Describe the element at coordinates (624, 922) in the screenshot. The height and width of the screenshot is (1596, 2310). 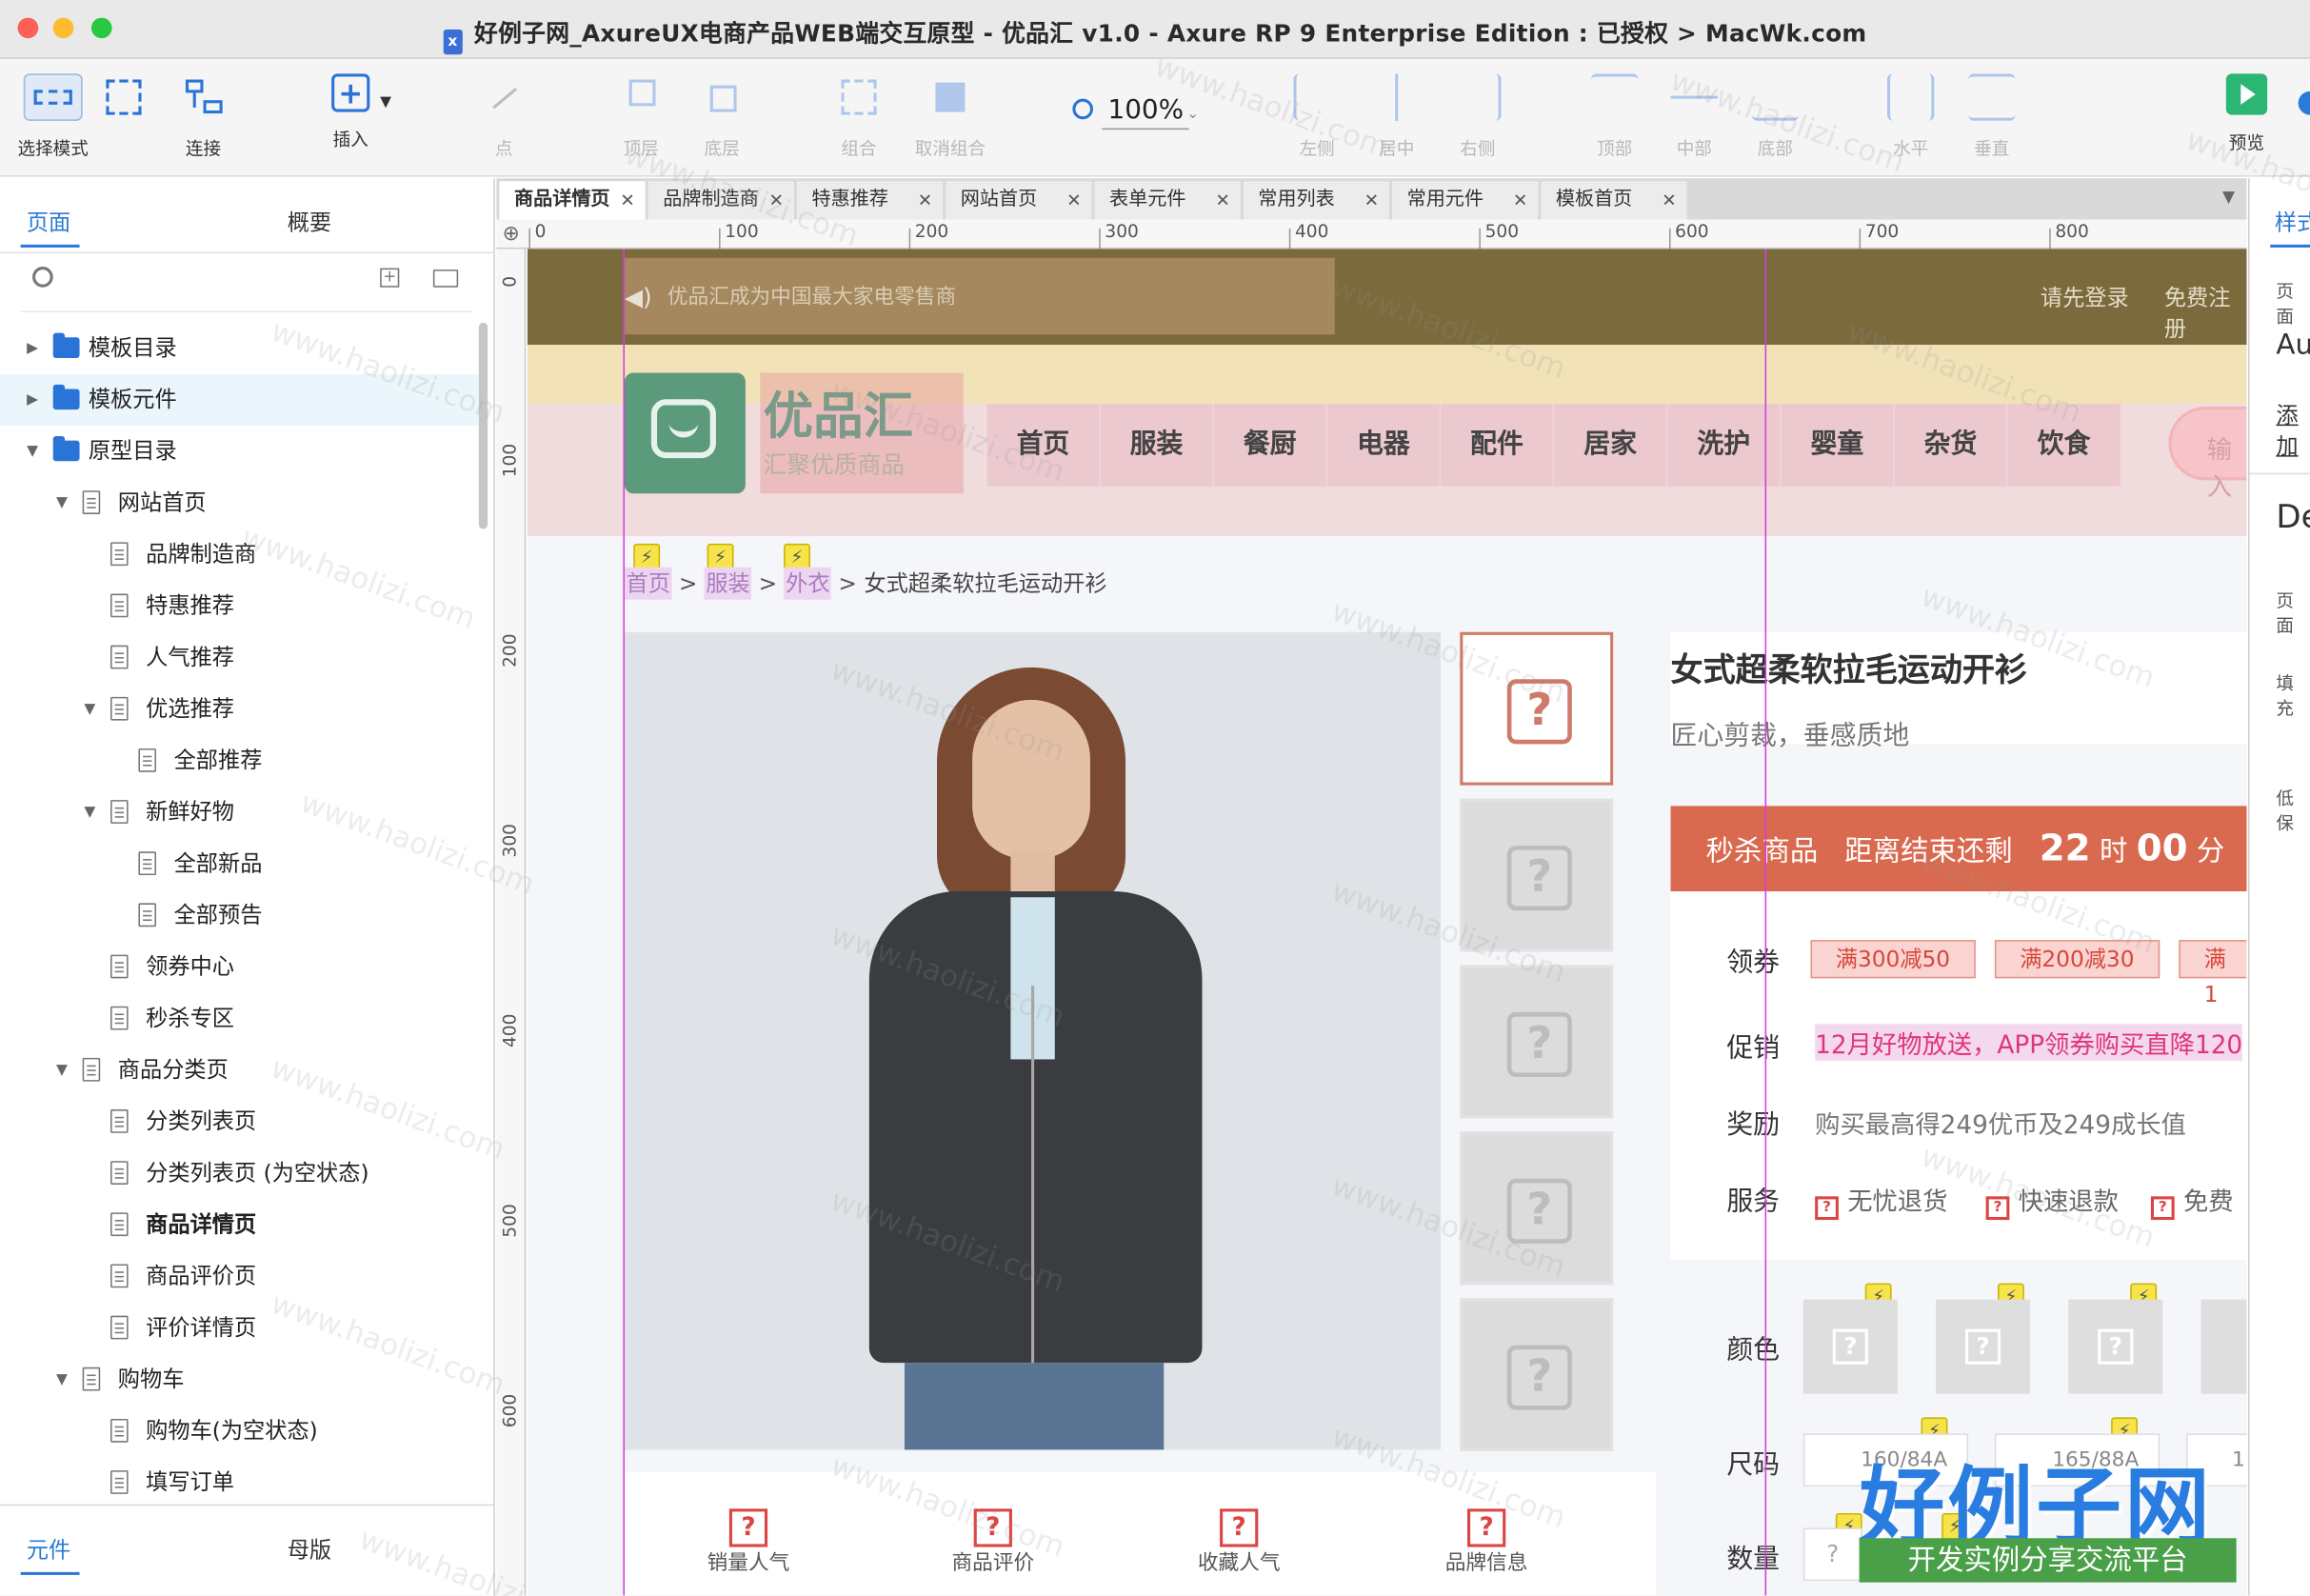
I see `guide-line-left` at that location.